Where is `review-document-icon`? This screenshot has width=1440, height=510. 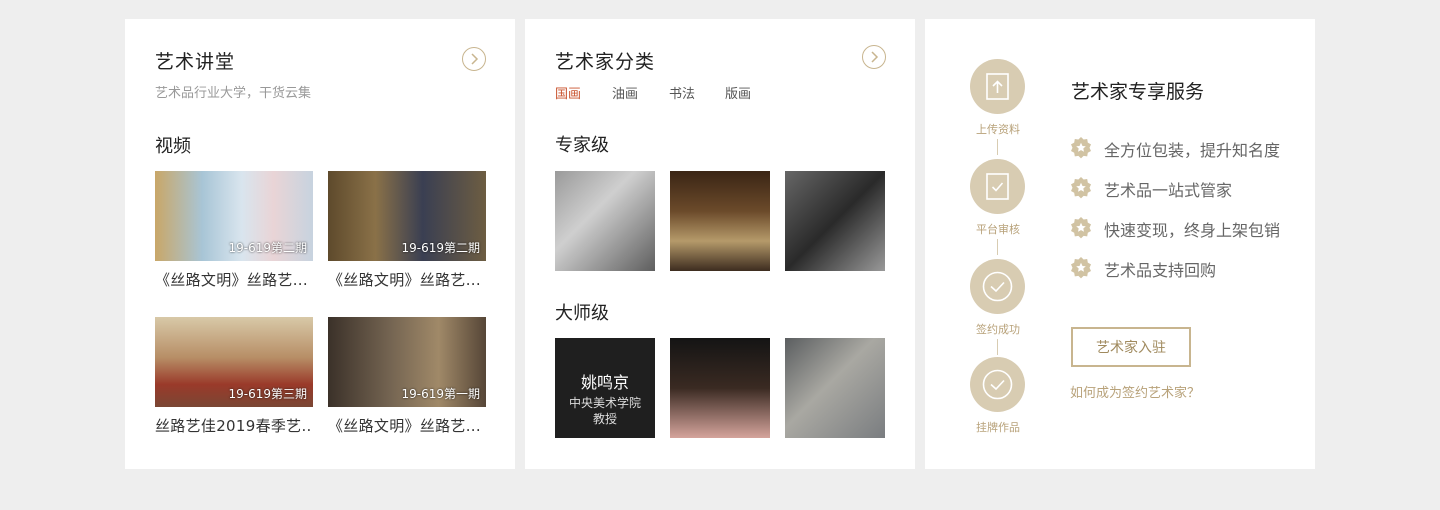 review-document-icon is located at coordinates (997, 186).